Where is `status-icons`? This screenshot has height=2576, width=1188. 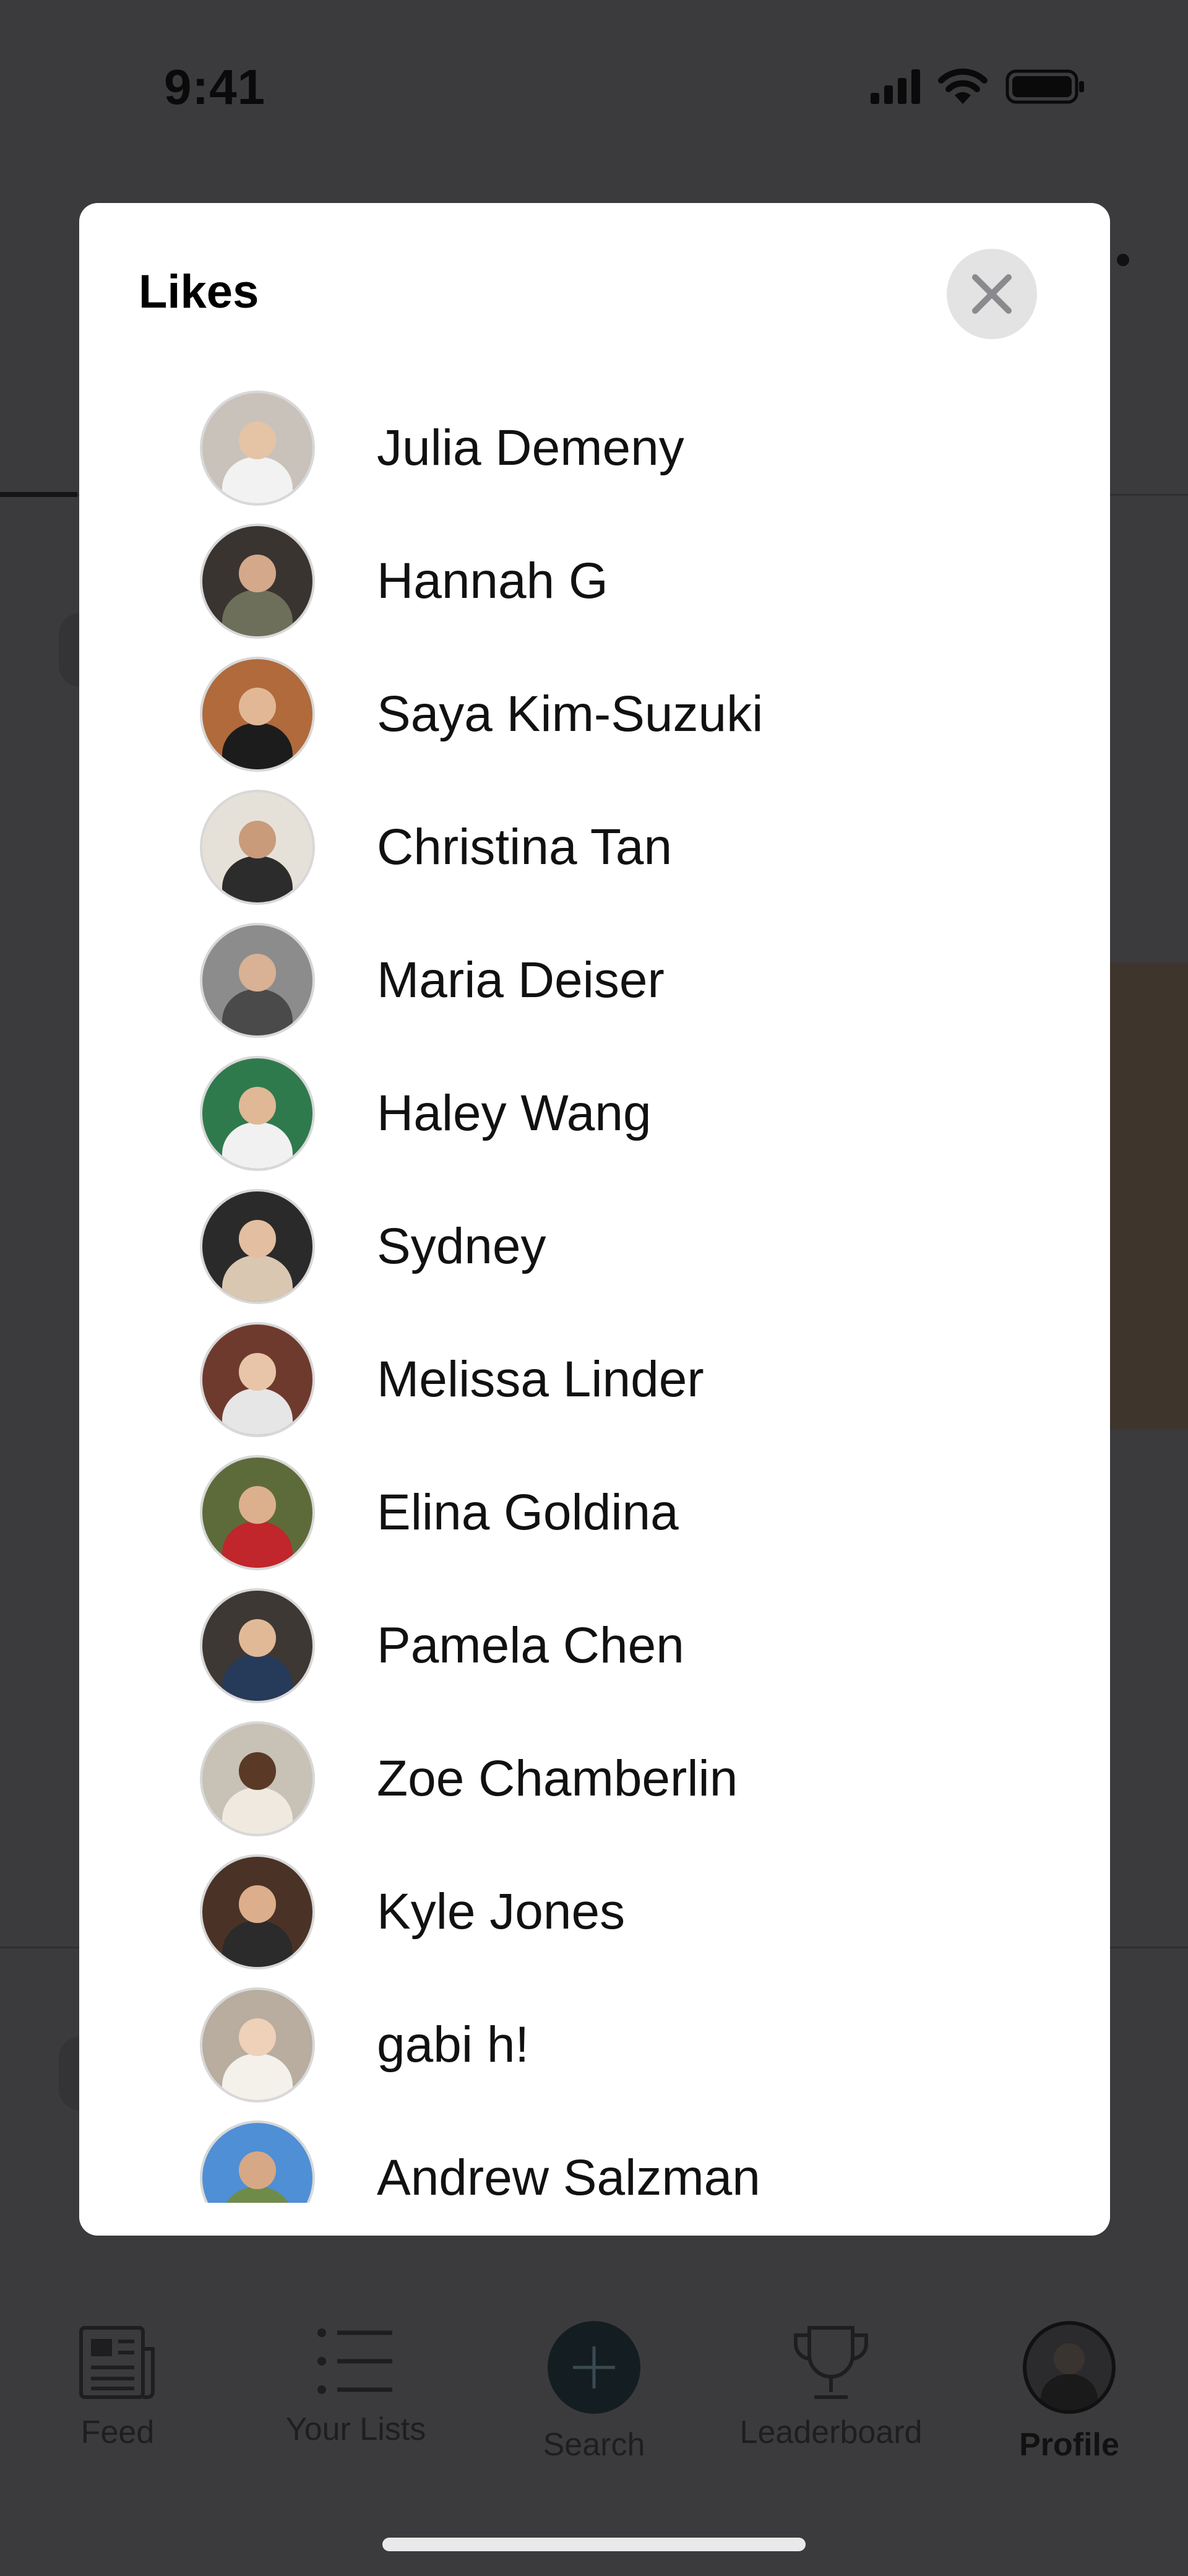
status-icons is located at coordinates (978, 86).